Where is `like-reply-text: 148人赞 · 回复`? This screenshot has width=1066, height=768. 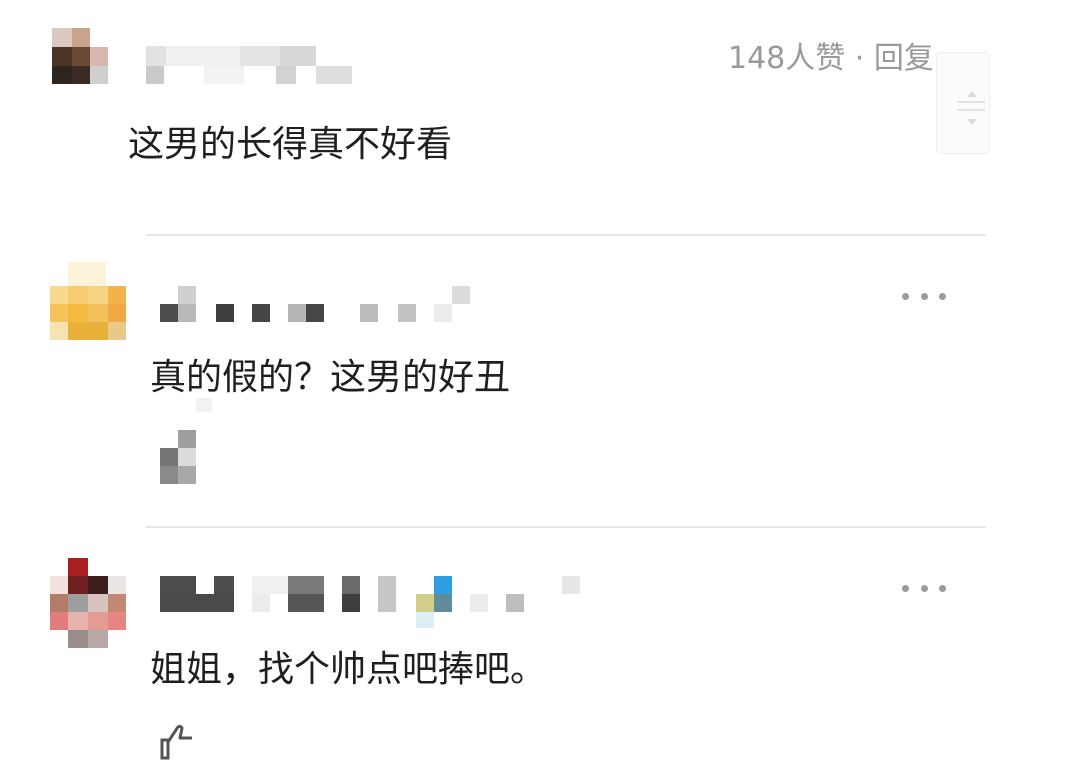 like-reply-text: 148人赞 · 回复 is located at coordinates (831, 59).